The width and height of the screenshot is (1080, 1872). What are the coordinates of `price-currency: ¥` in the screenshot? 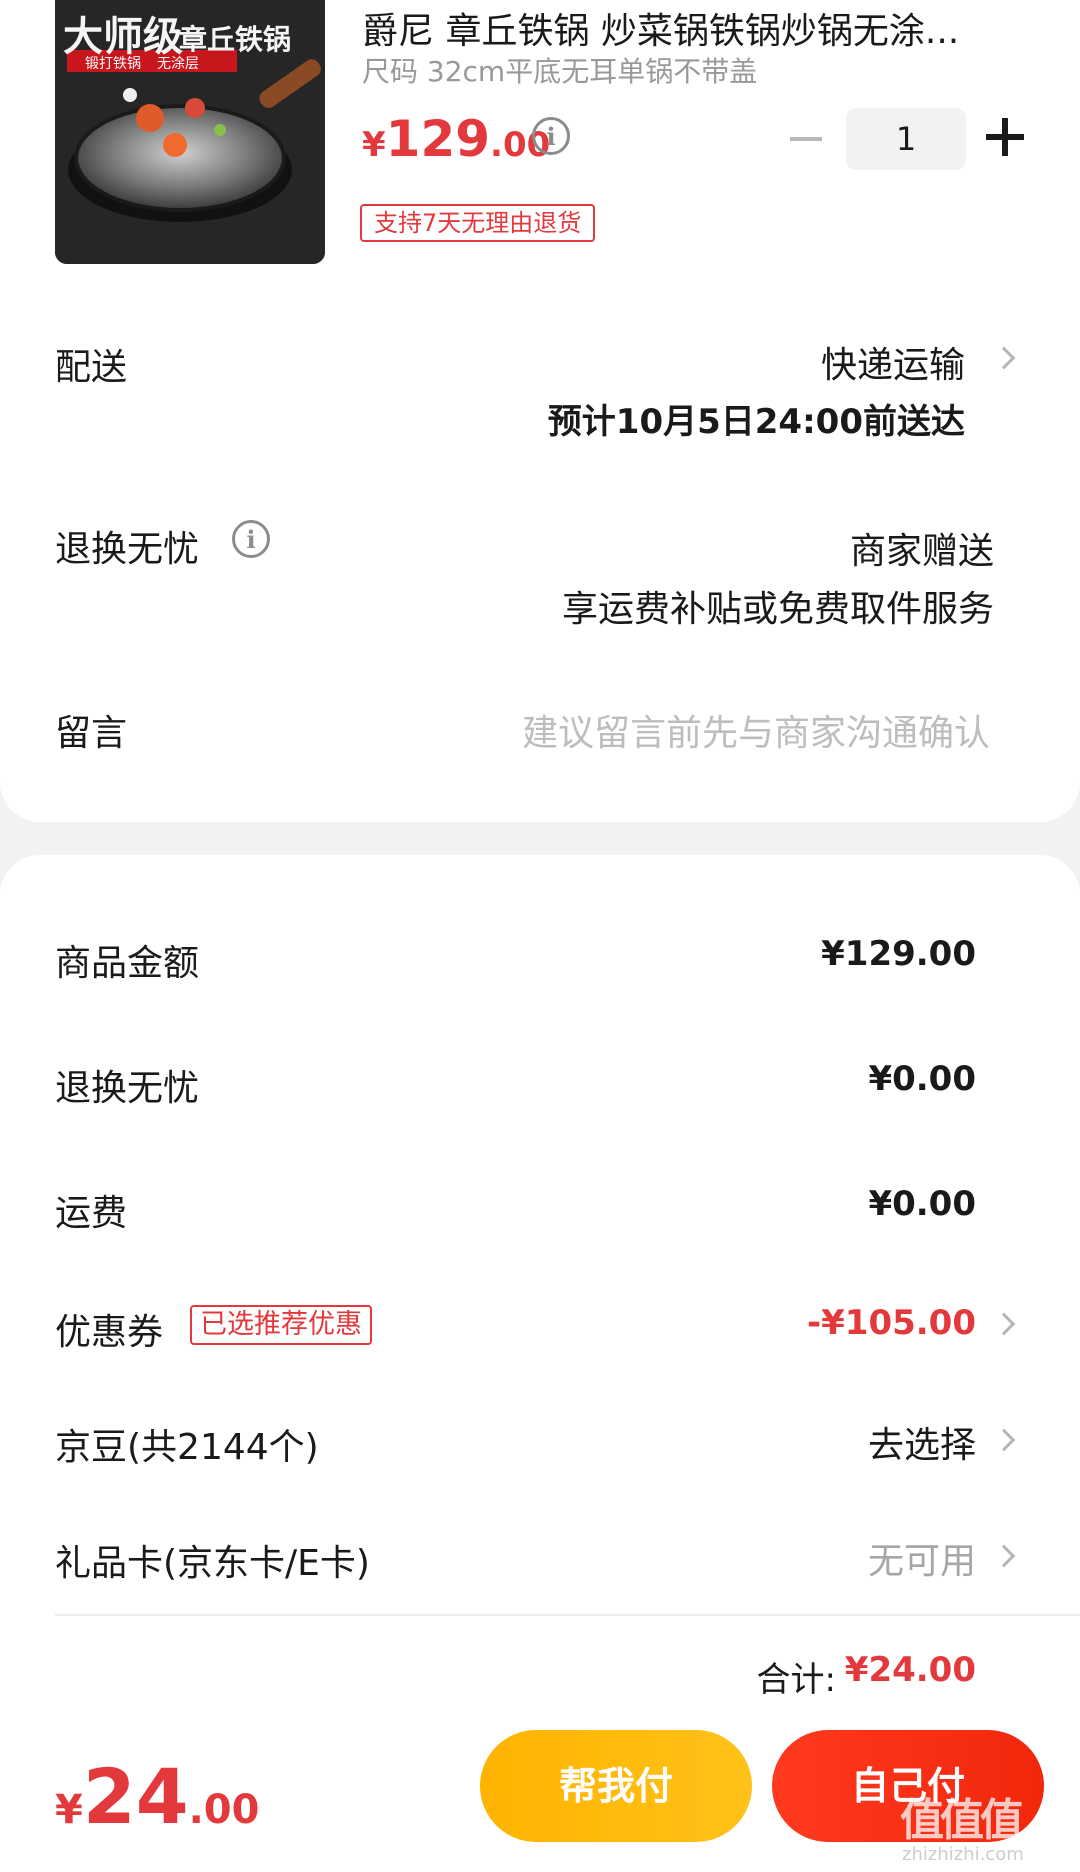 It's located at (374, 145).